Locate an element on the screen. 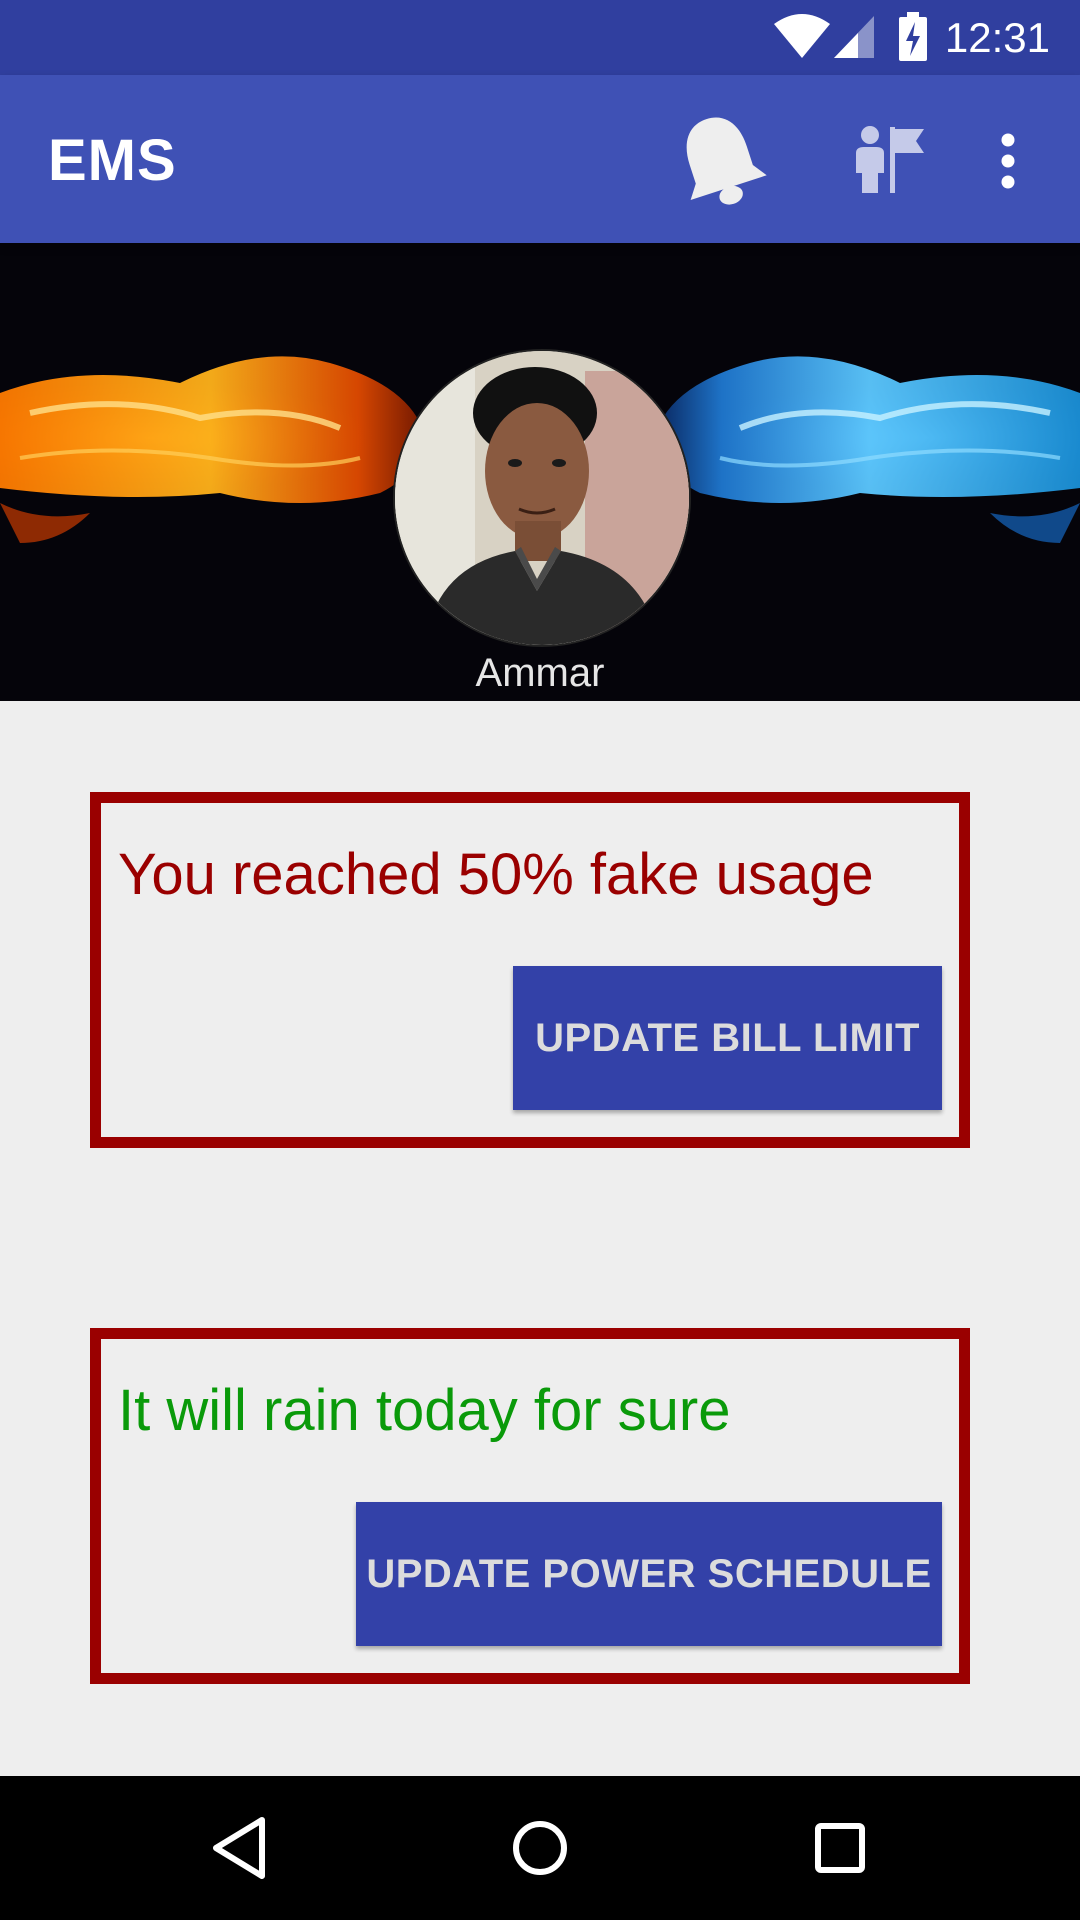 The image size is (1080, 1920). update-bill-limit-button: UPDATE BILL LIMIT is located at coordinates (727, 1038).